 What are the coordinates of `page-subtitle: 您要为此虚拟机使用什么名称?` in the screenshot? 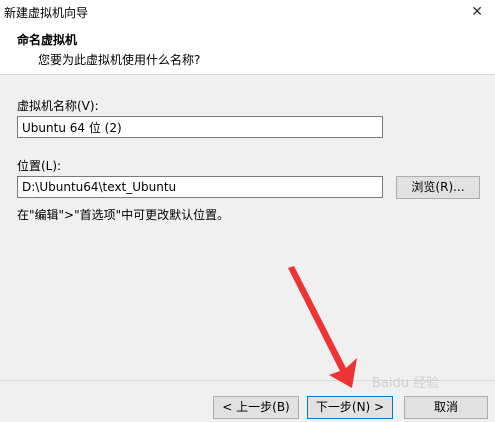 It's located at (119, 60).